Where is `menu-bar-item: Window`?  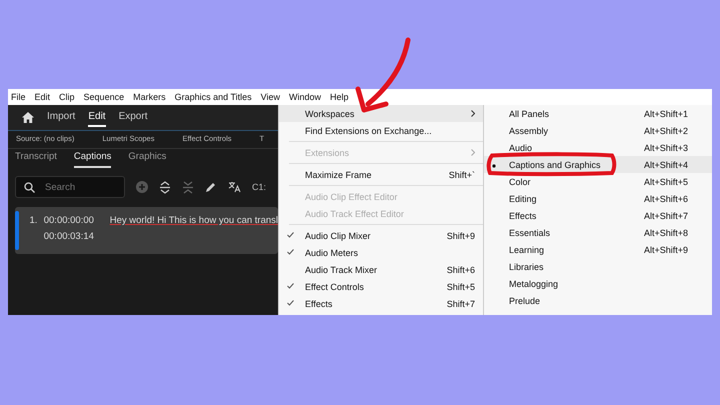 menu-bar-item: Window is located at coordinates (305, 97).